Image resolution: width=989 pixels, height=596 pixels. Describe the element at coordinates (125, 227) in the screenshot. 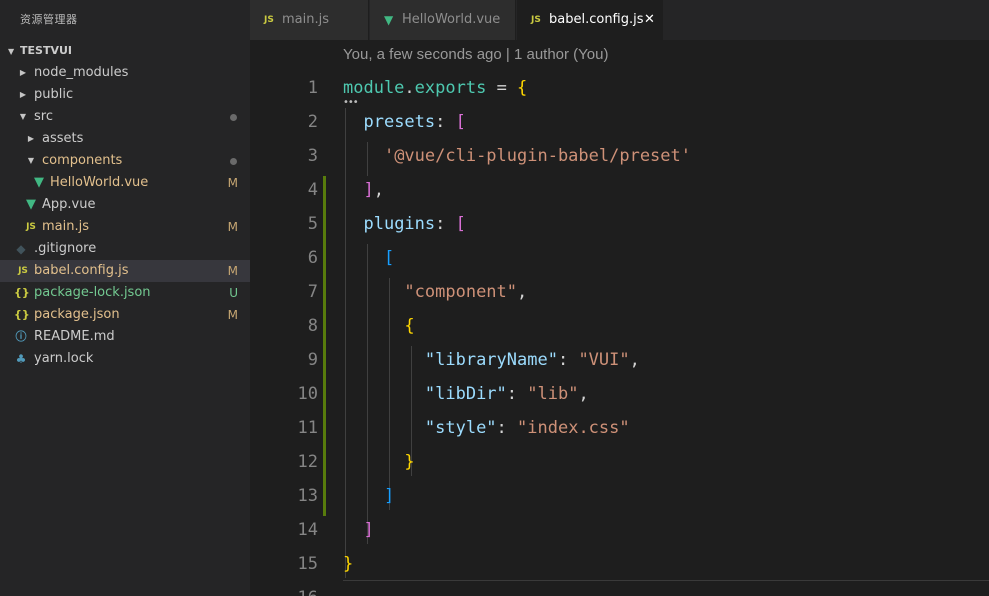

I see `tree-item-main-js: JS main.js M` at that location.